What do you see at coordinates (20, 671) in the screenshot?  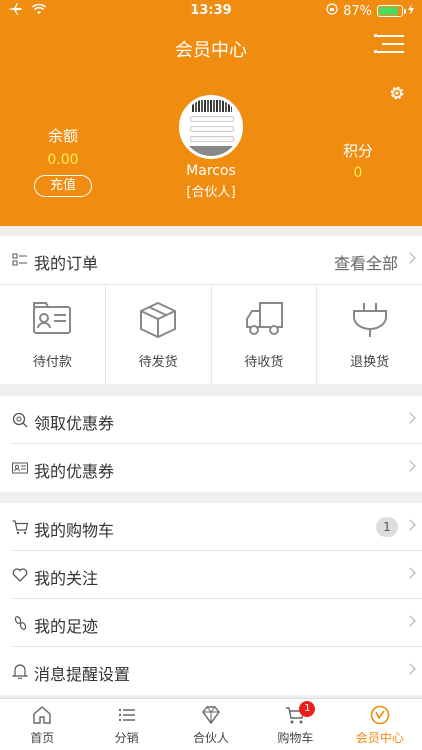 I see `bell-icon` at bounding box center [20, 671].